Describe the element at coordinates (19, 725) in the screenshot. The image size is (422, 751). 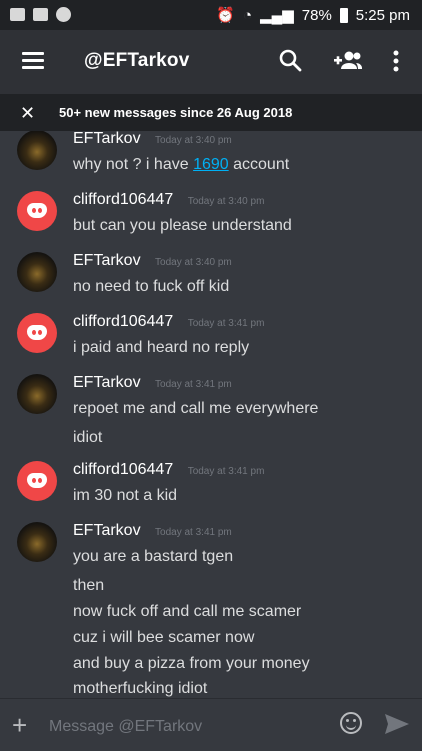
I see `add-attachment-icon: +` at that location.